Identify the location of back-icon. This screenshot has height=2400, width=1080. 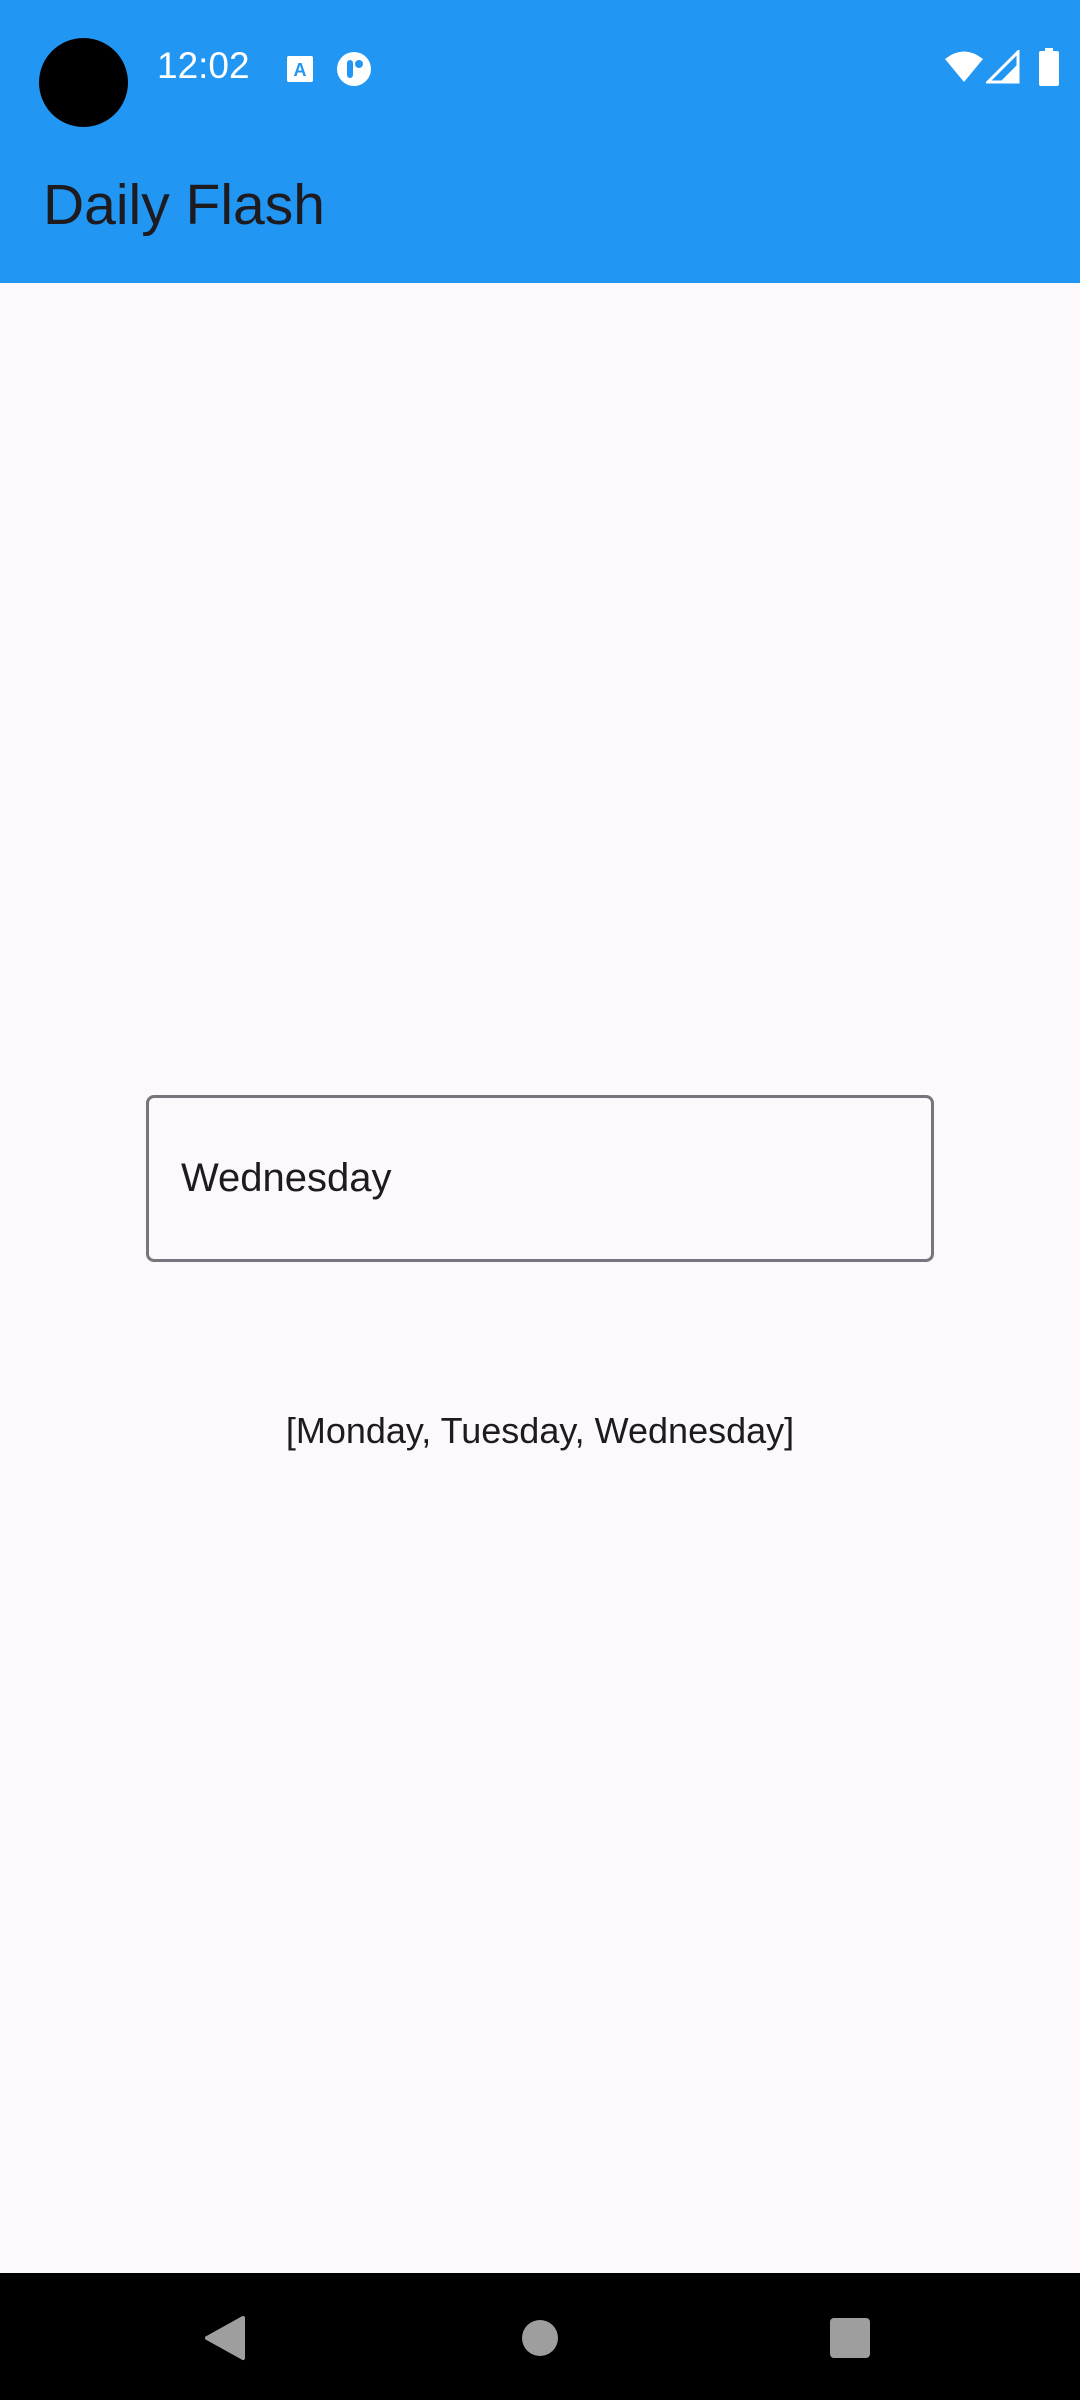
(225, 2338).